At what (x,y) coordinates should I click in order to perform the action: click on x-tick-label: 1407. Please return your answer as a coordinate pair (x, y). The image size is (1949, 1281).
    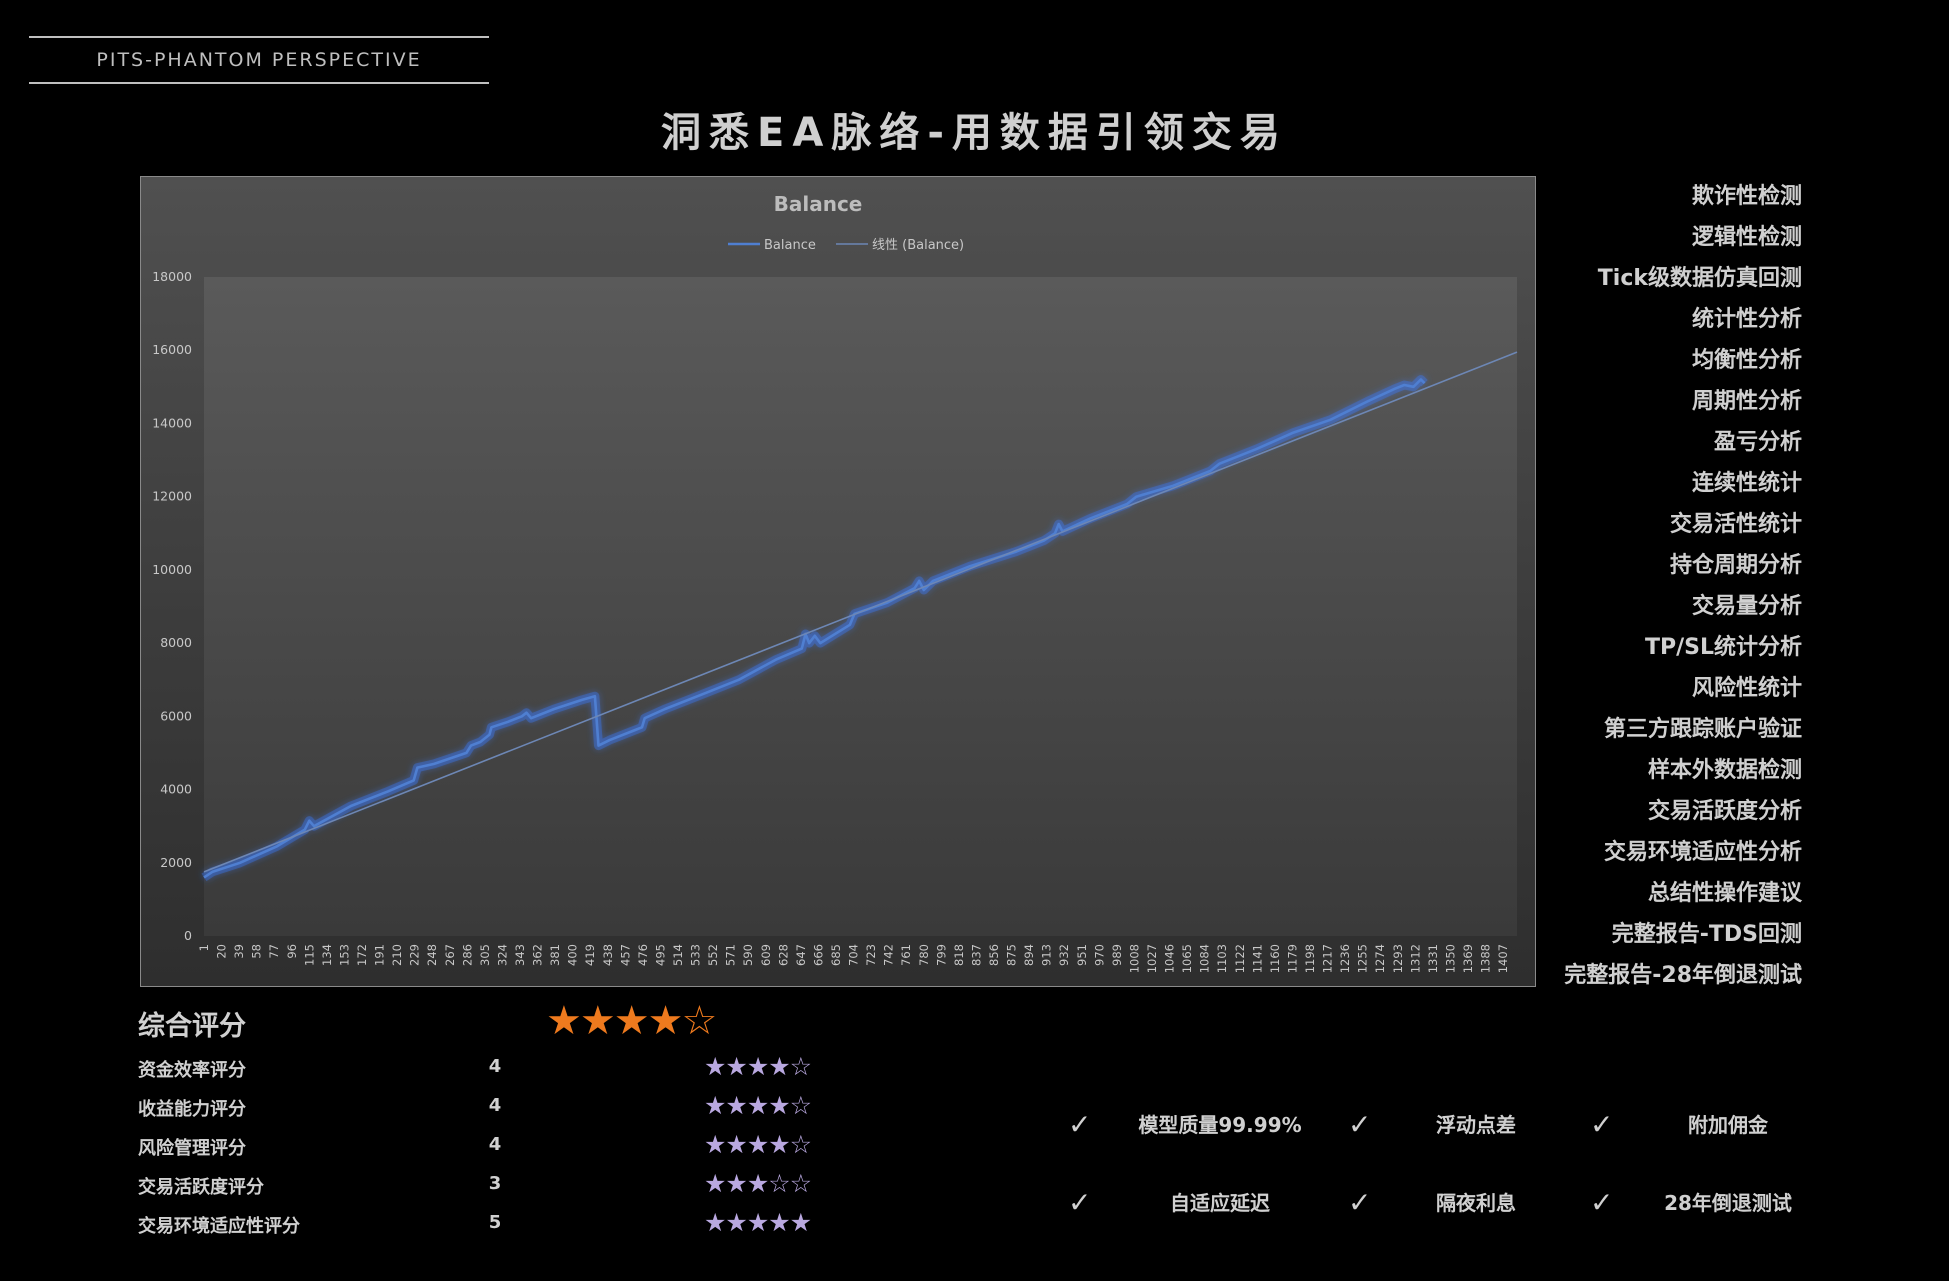
    Looking at the image, I should click on (1503, 958).